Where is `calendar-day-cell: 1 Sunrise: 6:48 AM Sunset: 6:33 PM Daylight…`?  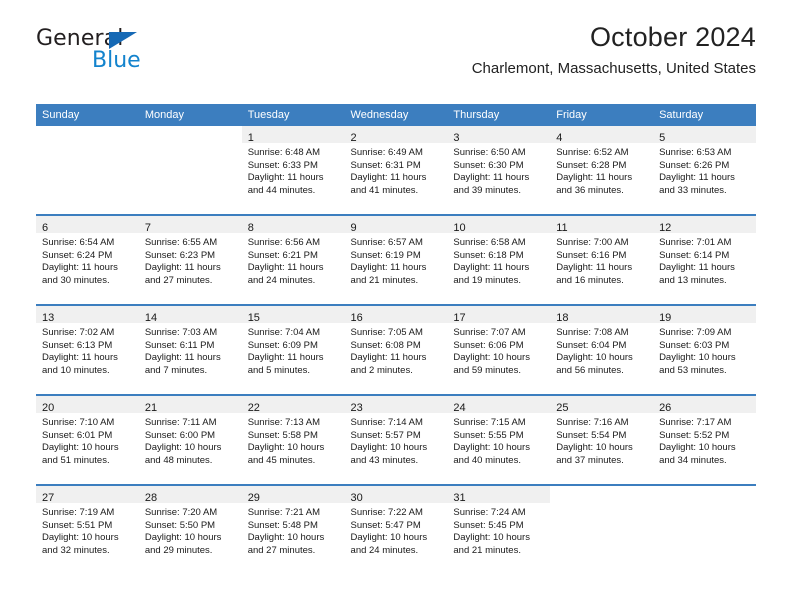 calendar-day-cell: 1 Sunrise: 6:48 AM Sunset: 6:33 PM Daylight… is located at coordinates (293, 170).